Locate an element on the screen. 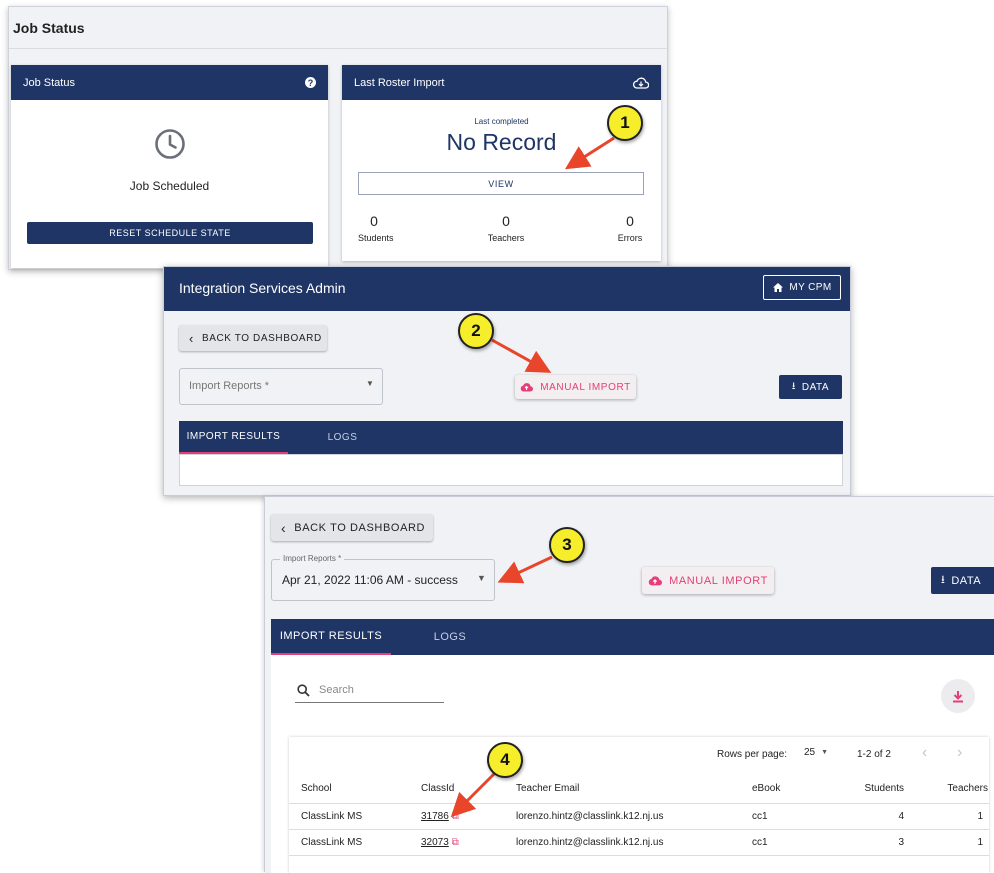 This screenshot has width=994, height=873. my-cpm-button: MY CPM is located at coordinates (802, 287).